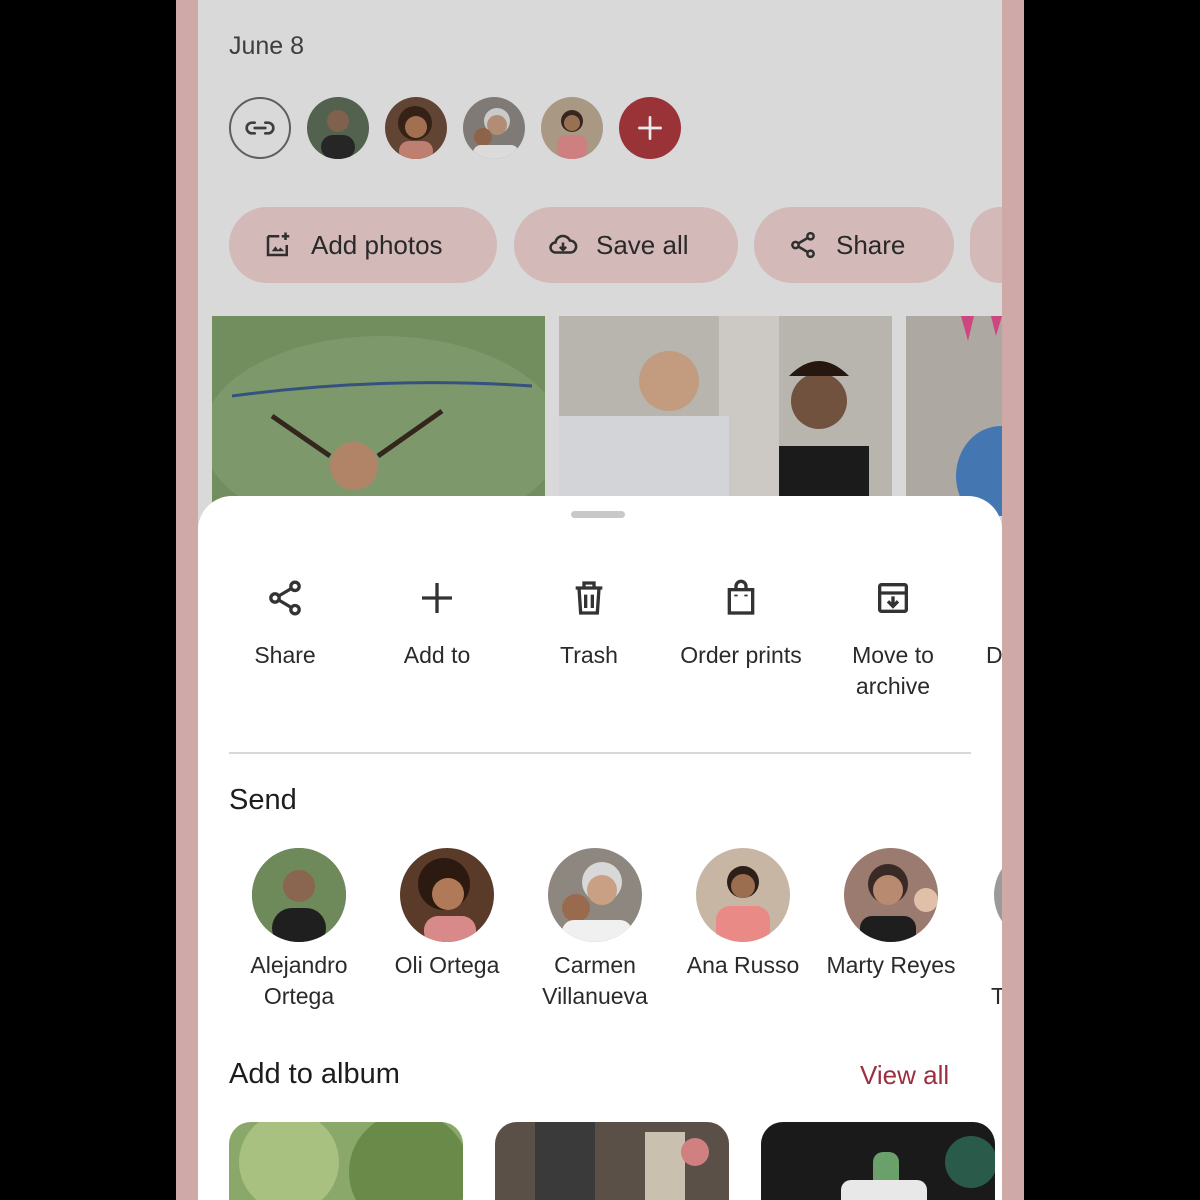  What do you see at coordinates (893, 639) in the screenshot?
I see `action-move-to-archive: Move to archive` at bounding box center [893, 639].